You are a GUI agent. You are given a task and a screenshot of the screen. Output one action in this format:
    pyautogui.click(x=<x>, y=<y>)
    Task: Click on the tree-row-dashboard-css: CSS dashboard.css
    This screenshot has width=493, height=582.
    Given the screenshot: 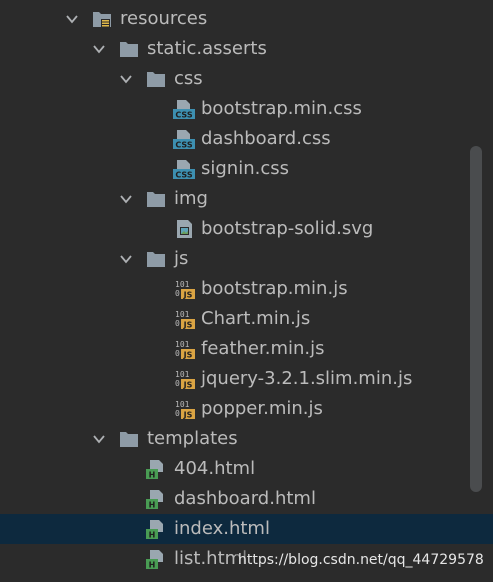 What is the action you would take?
    pyautogui.click(x=246, y=139)
    